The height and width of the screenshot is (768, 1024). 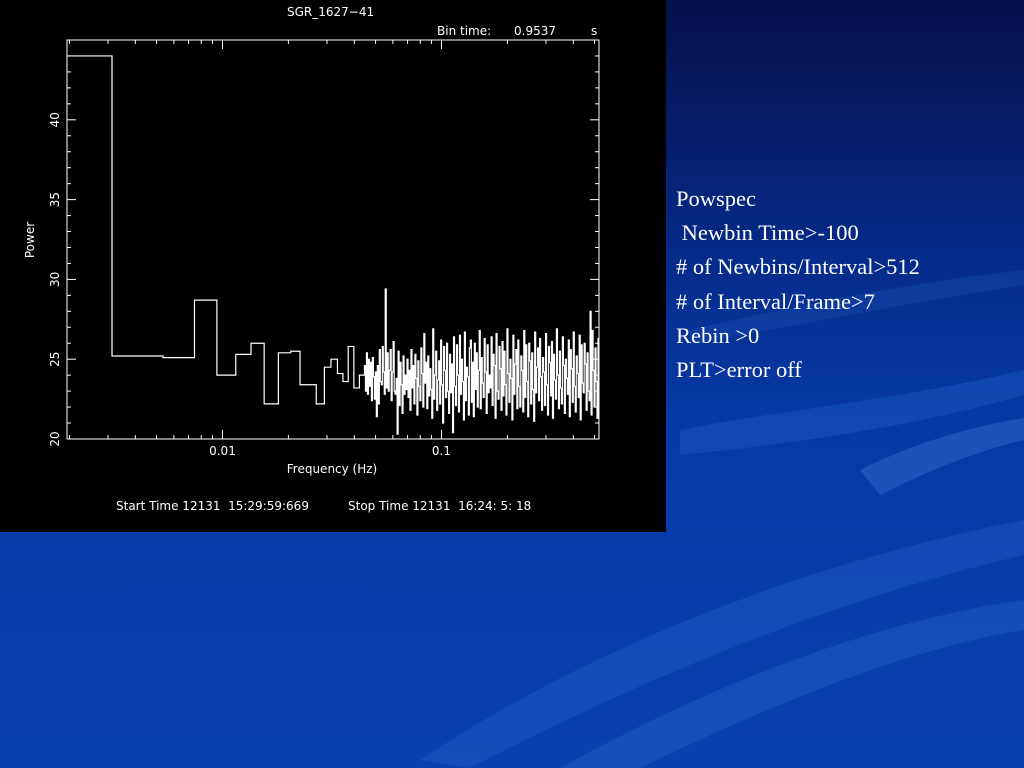 I want to click on y-tick-label: 40, so click(x=55, y=119).